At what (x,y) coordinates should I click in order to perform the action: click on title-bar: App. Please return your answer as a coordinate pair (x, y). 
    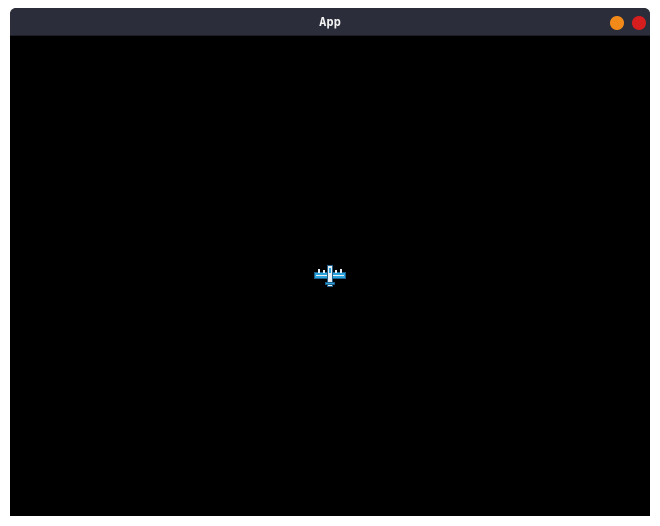
    Looking at the image, I should click on (330, 22).